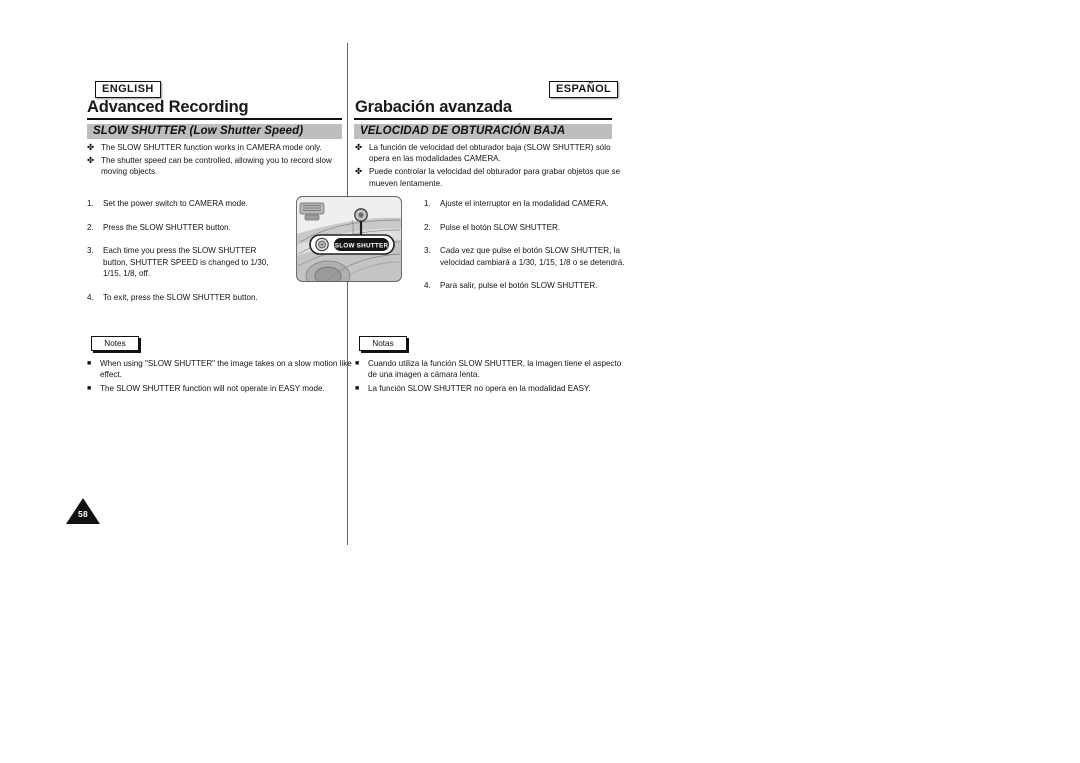  I want to click on step-text: Para salir, pulse el botón SLOW SHUTTER., so click(519, 286).